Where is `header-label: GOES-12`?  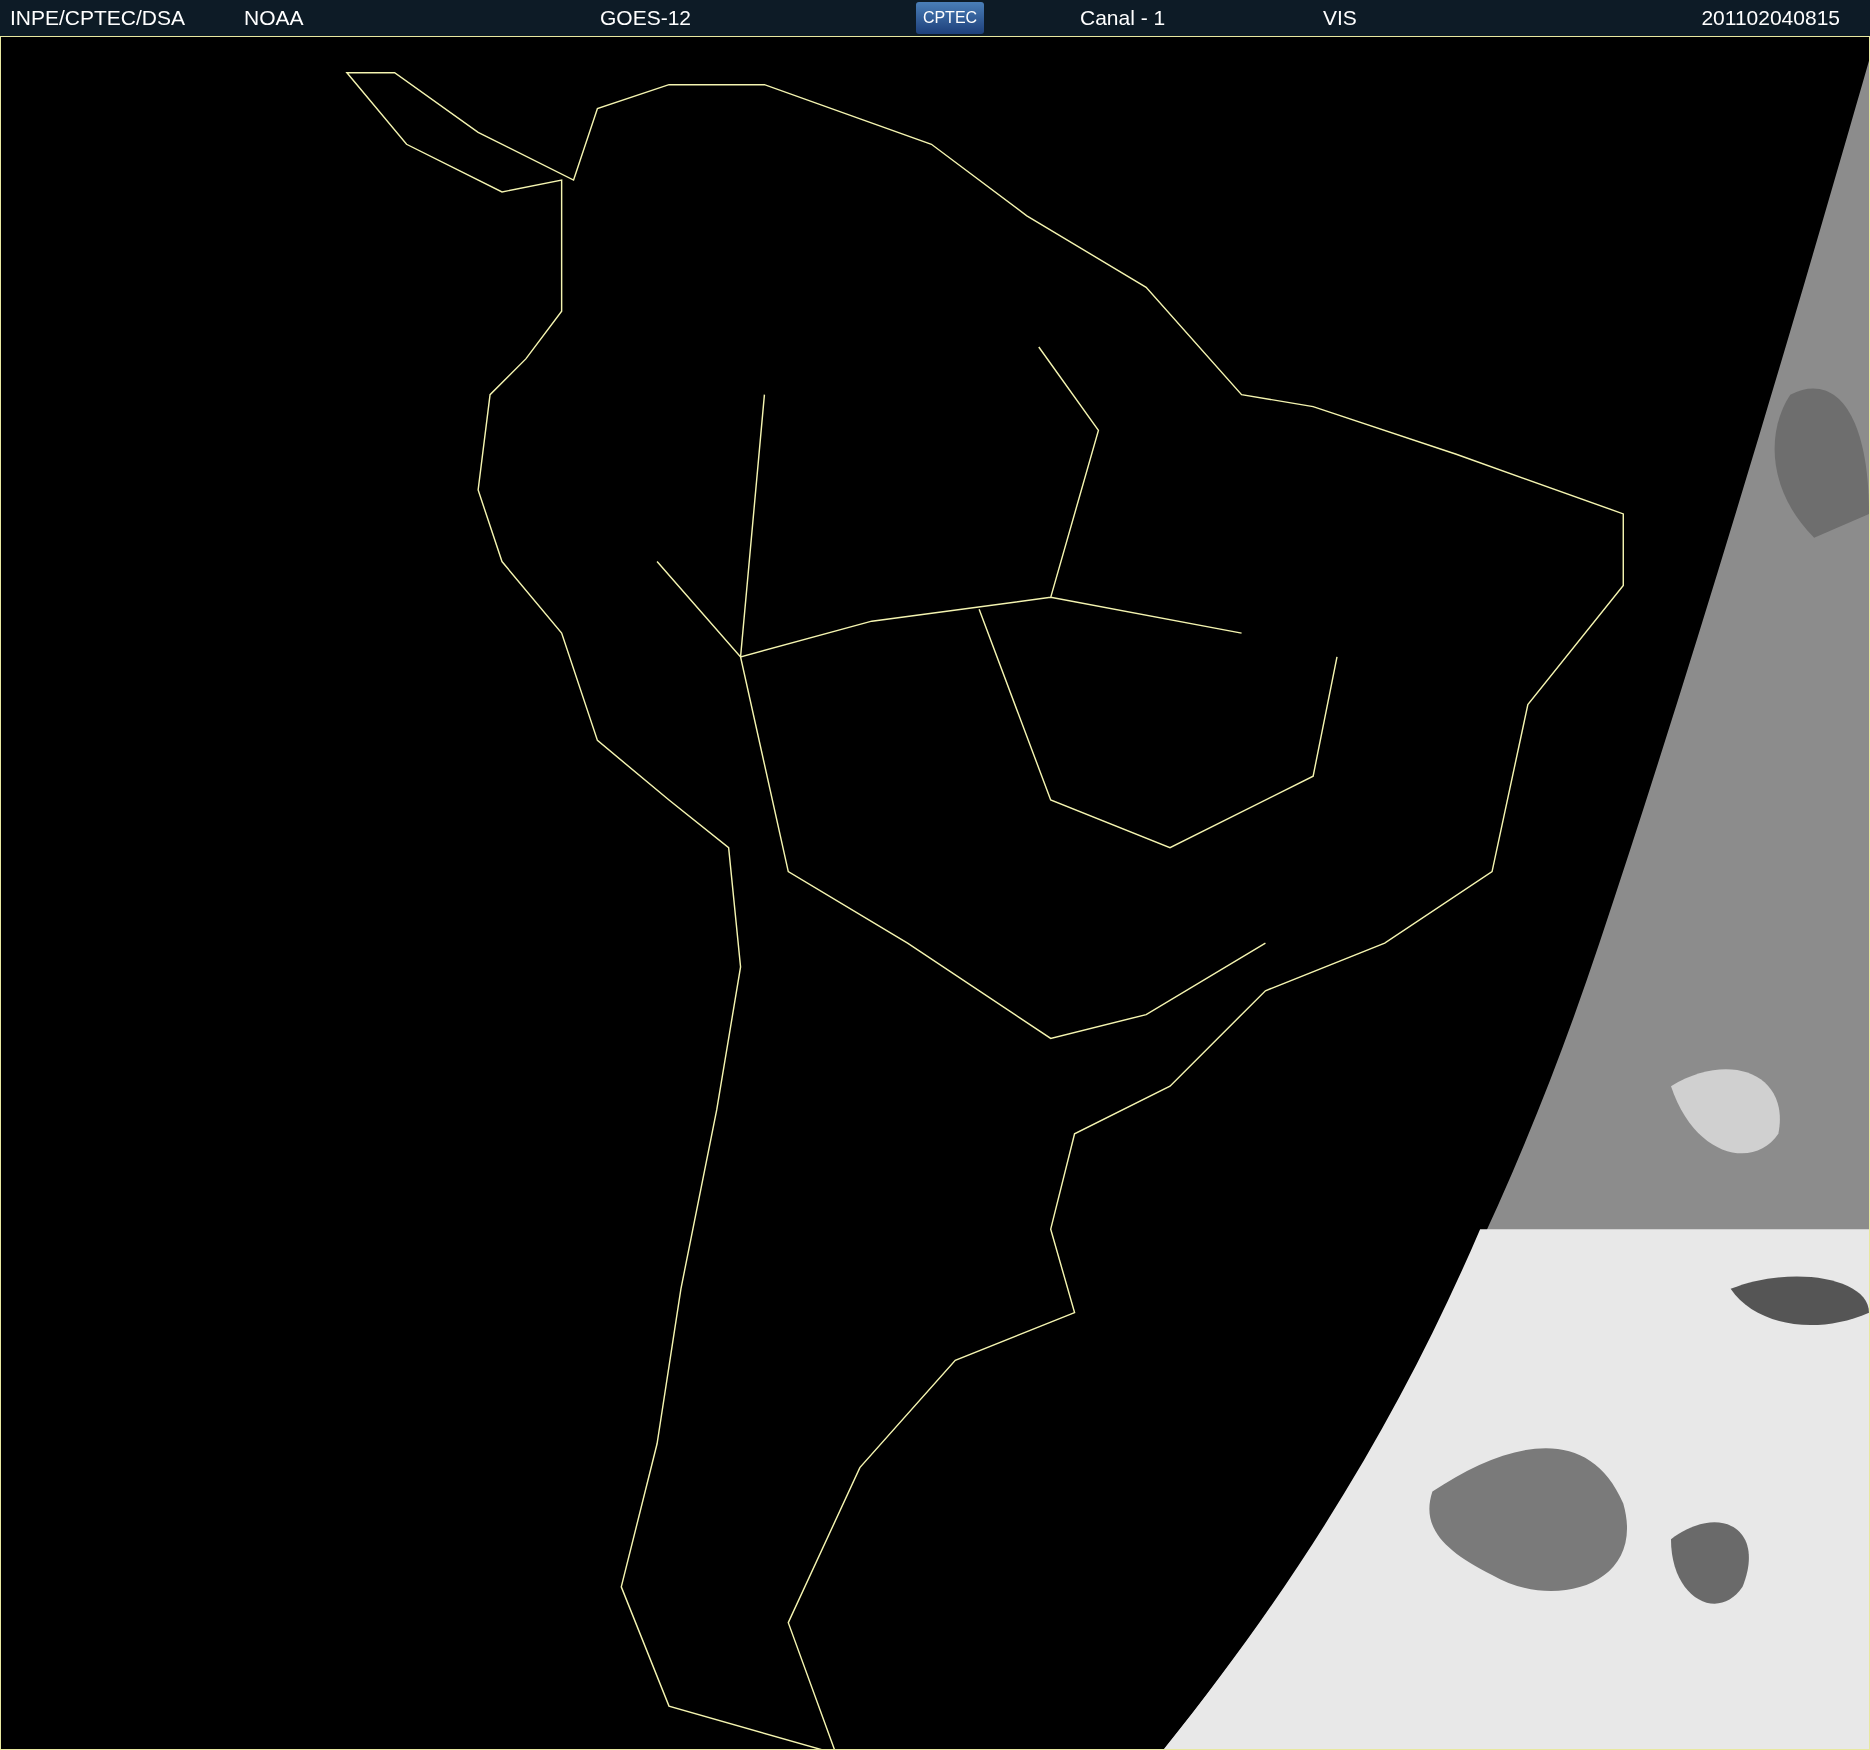 header-label: GOES-12 is located at coordinates (646, 18).